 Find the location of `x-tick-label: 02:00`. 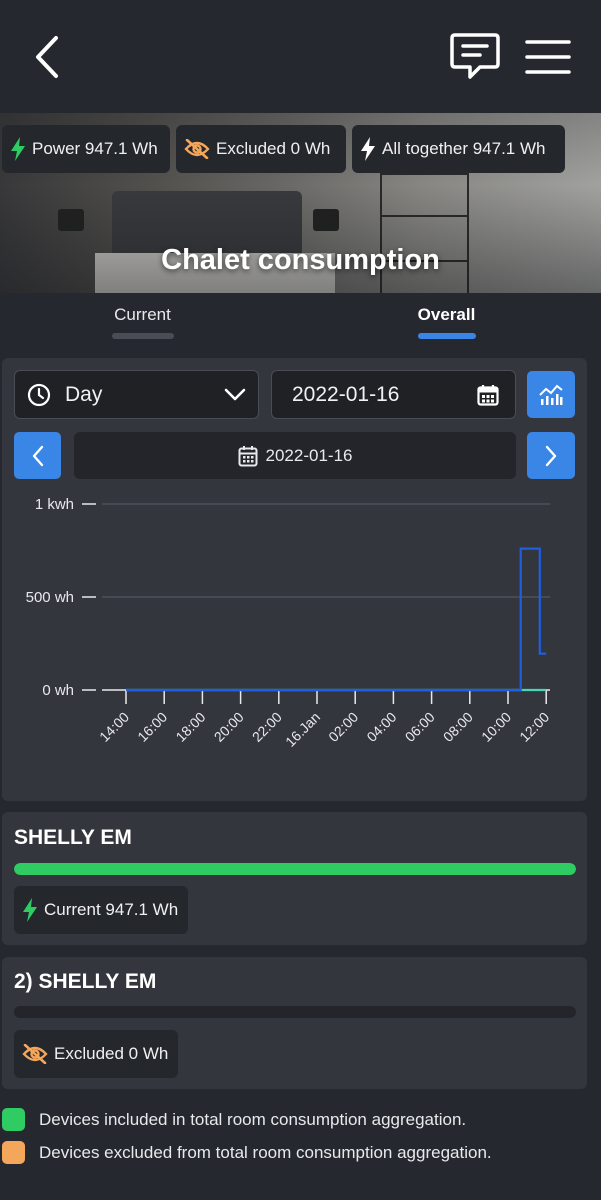

x-tick-label: 02:00 is located at coordinates (343, 727).